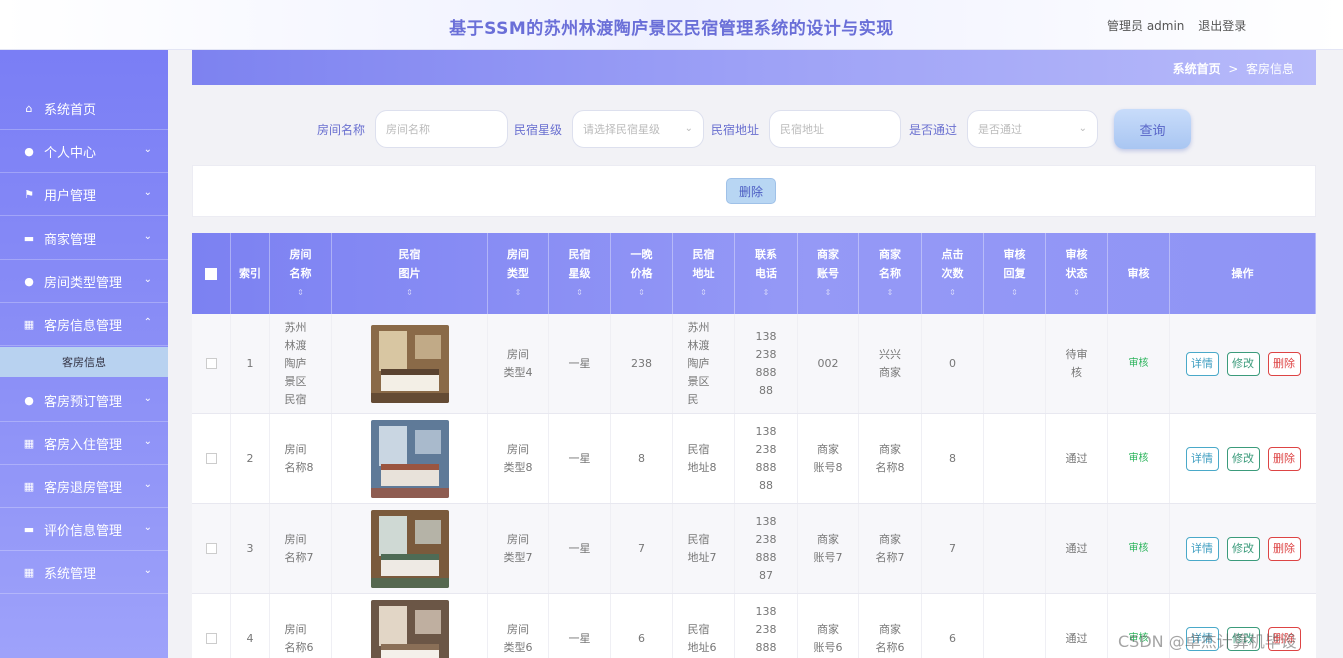 Image resolution: width=1343 pixels, height=658 pixels. Describe the element at coordinates (250, 548) in the screenshot. I see `cell-text: 3` at that location.